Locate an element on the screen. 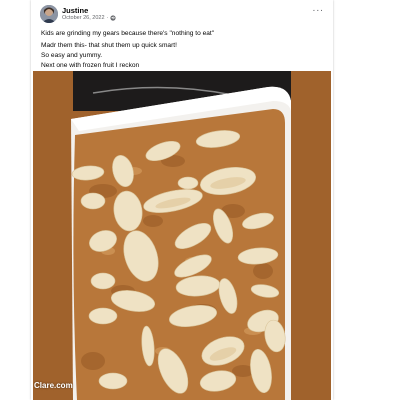 The width and height of the screenshot is (400, 400). avatar-image is located at coordinates (49, 14).